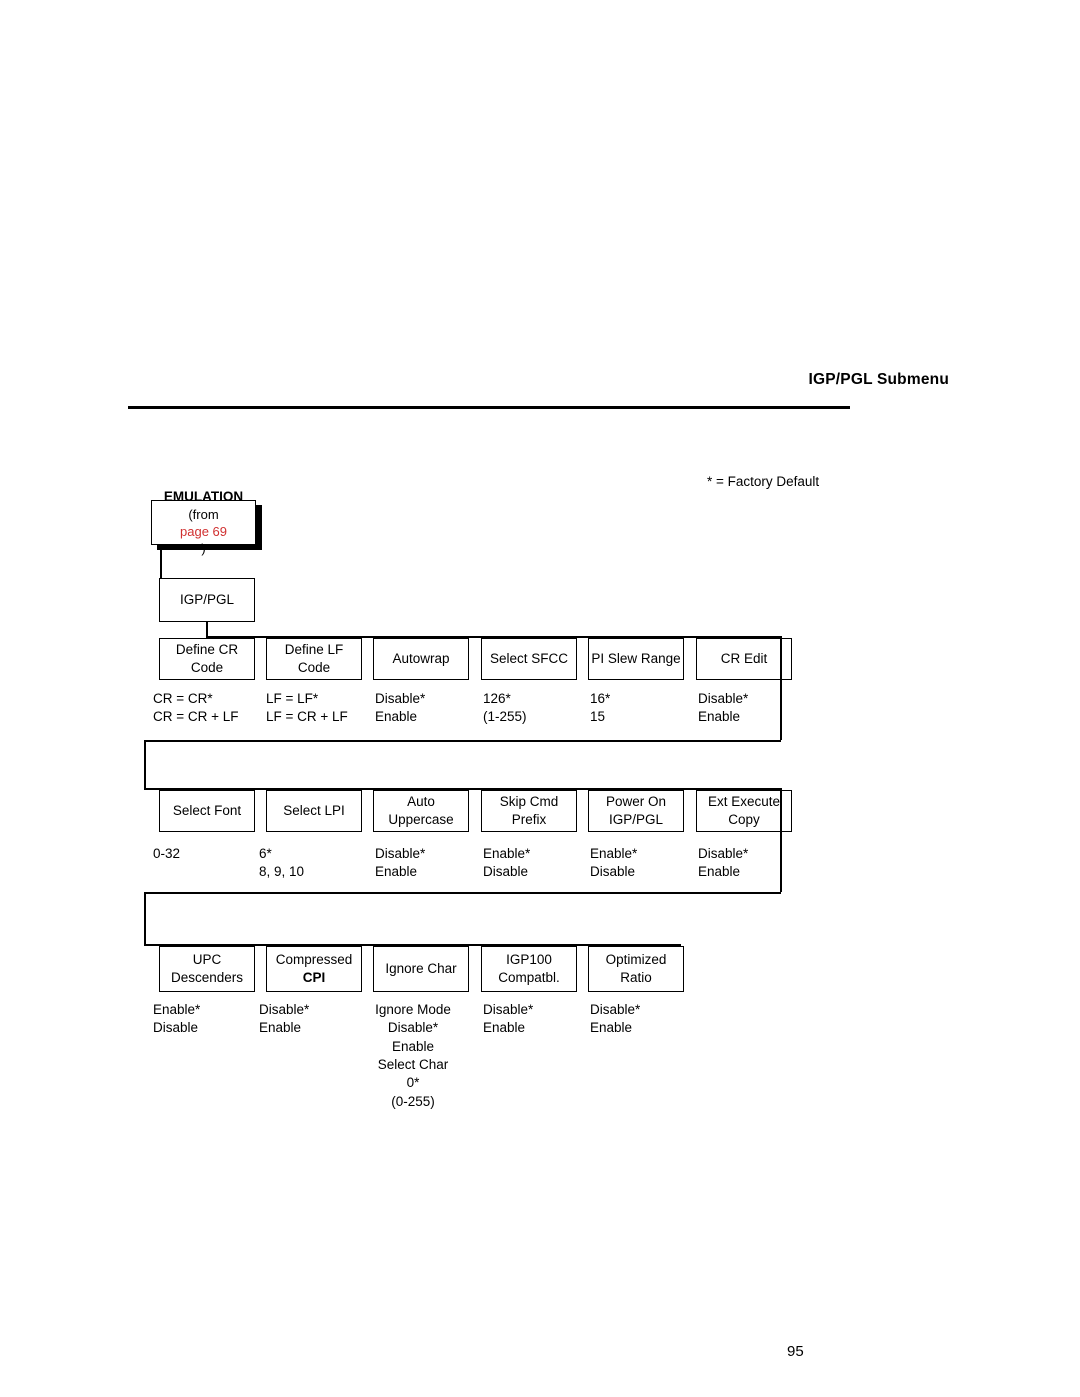  I want to click on node-line1: Define LF, so click(314, 650).